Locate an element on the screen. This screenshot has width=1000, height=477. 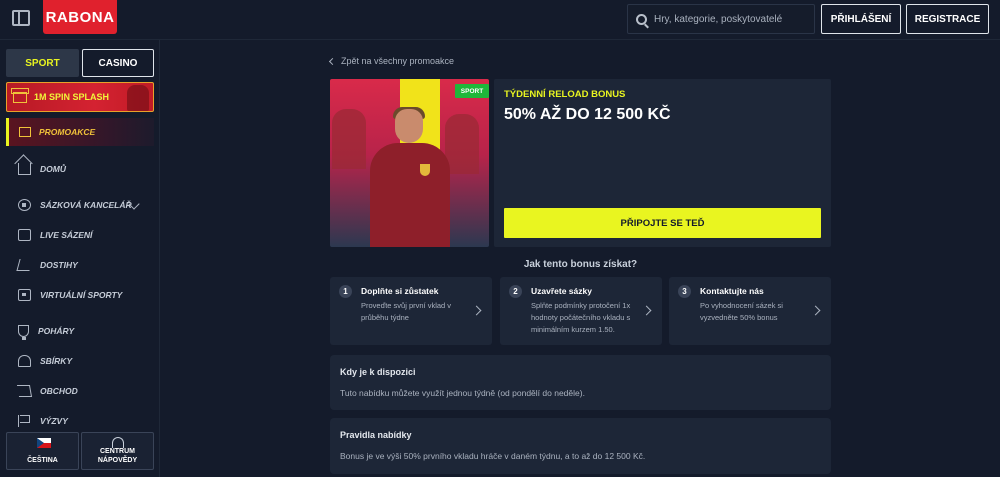
sidebar-item-live: LIVE SÁZENÍ is located at coordinates (55, 235).